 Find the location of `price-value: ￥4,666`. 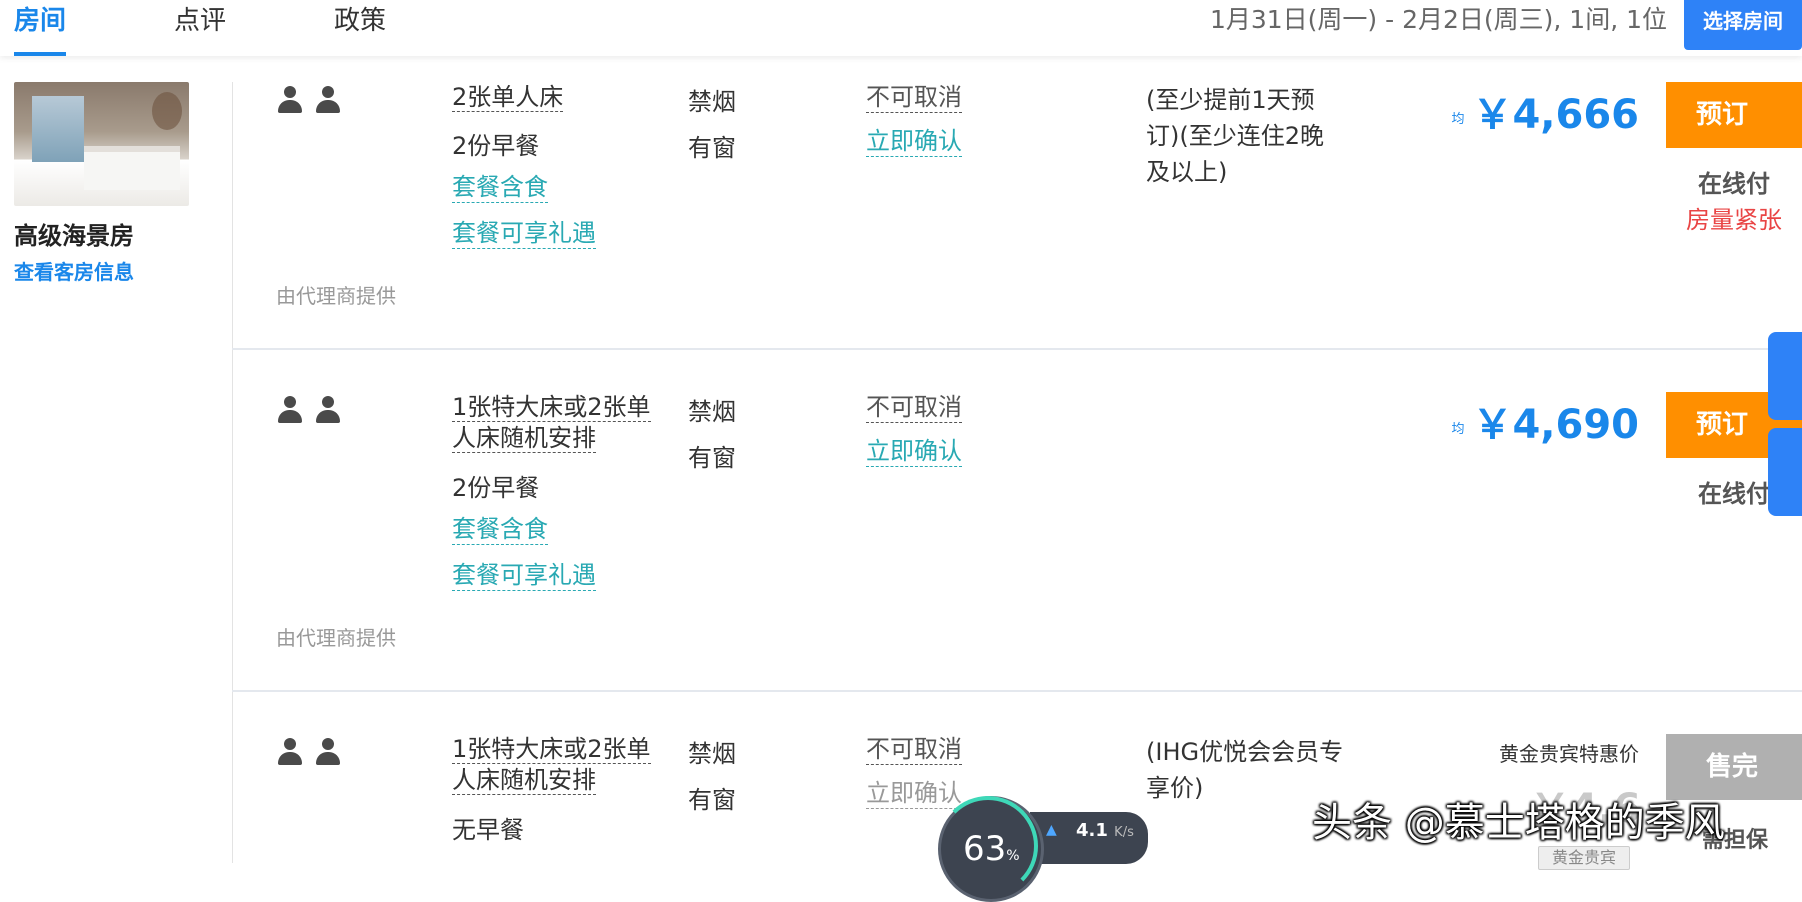

price-value: ￥4,666 is located at coordinates (1555, 115).